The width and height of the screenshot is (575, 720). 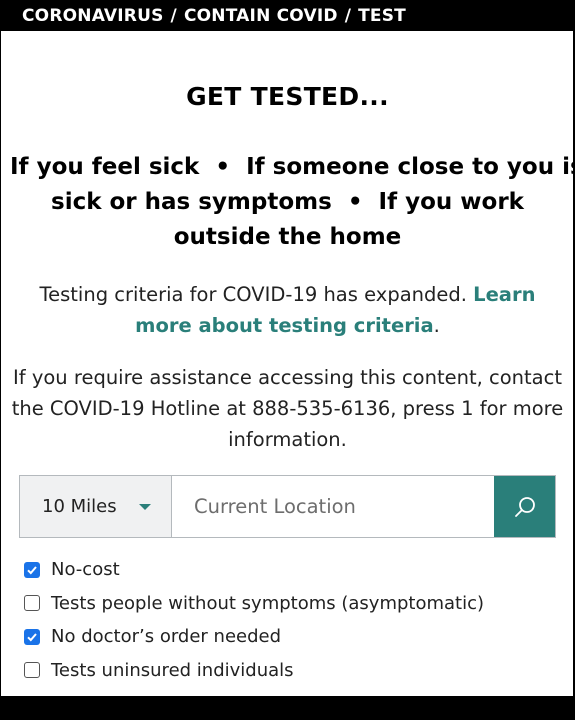 I want to click on breadcrumb-test: TEST, so click(x=382, y=16).